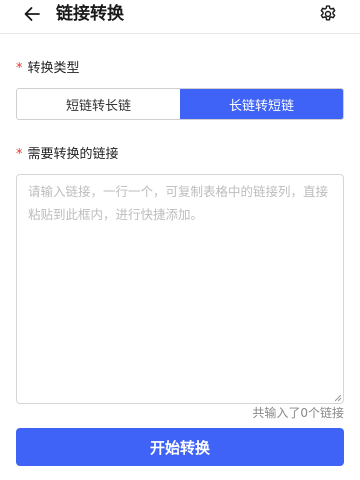 Image resolution: width=360 pixels, height=480 pixels. Describe the element at coordinates (180, 447) in the screenshot. I see `start-conversion-button: 开始转换` at that location.